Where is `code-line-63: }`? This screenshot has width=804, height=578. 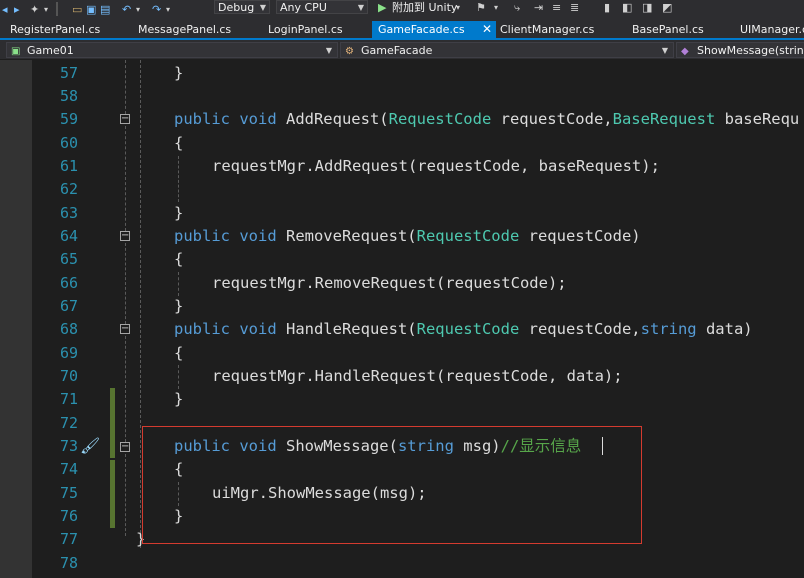
code-line-63: } is located at coordinates (179, 213).